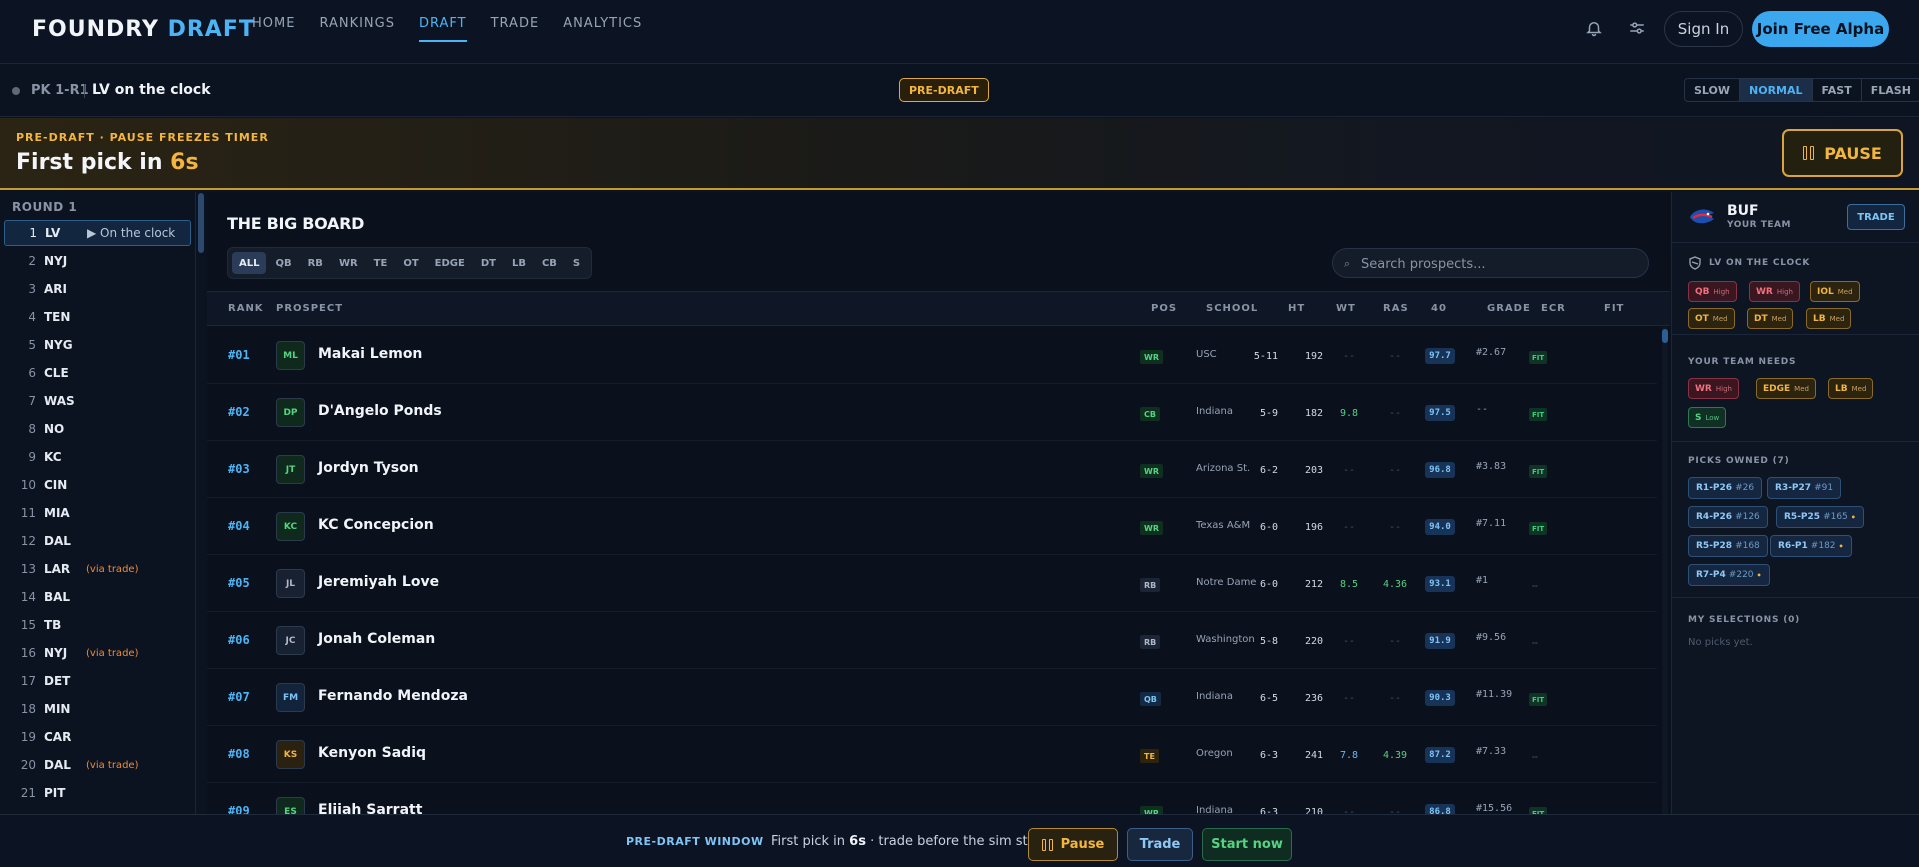  What do you see at coordinates (1665, 336) in the screenshot?
I see `scroll-thumb` at bounding box center [1665, 336].